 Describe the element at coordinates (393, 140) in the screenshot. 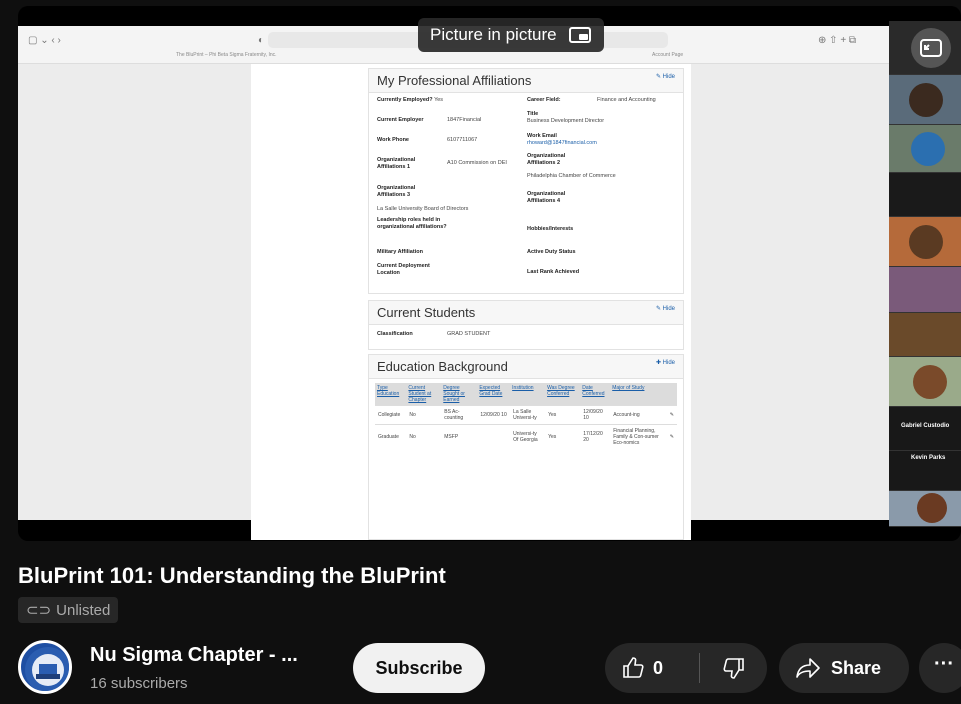

I see `phone-label: Work Phone` at that location.